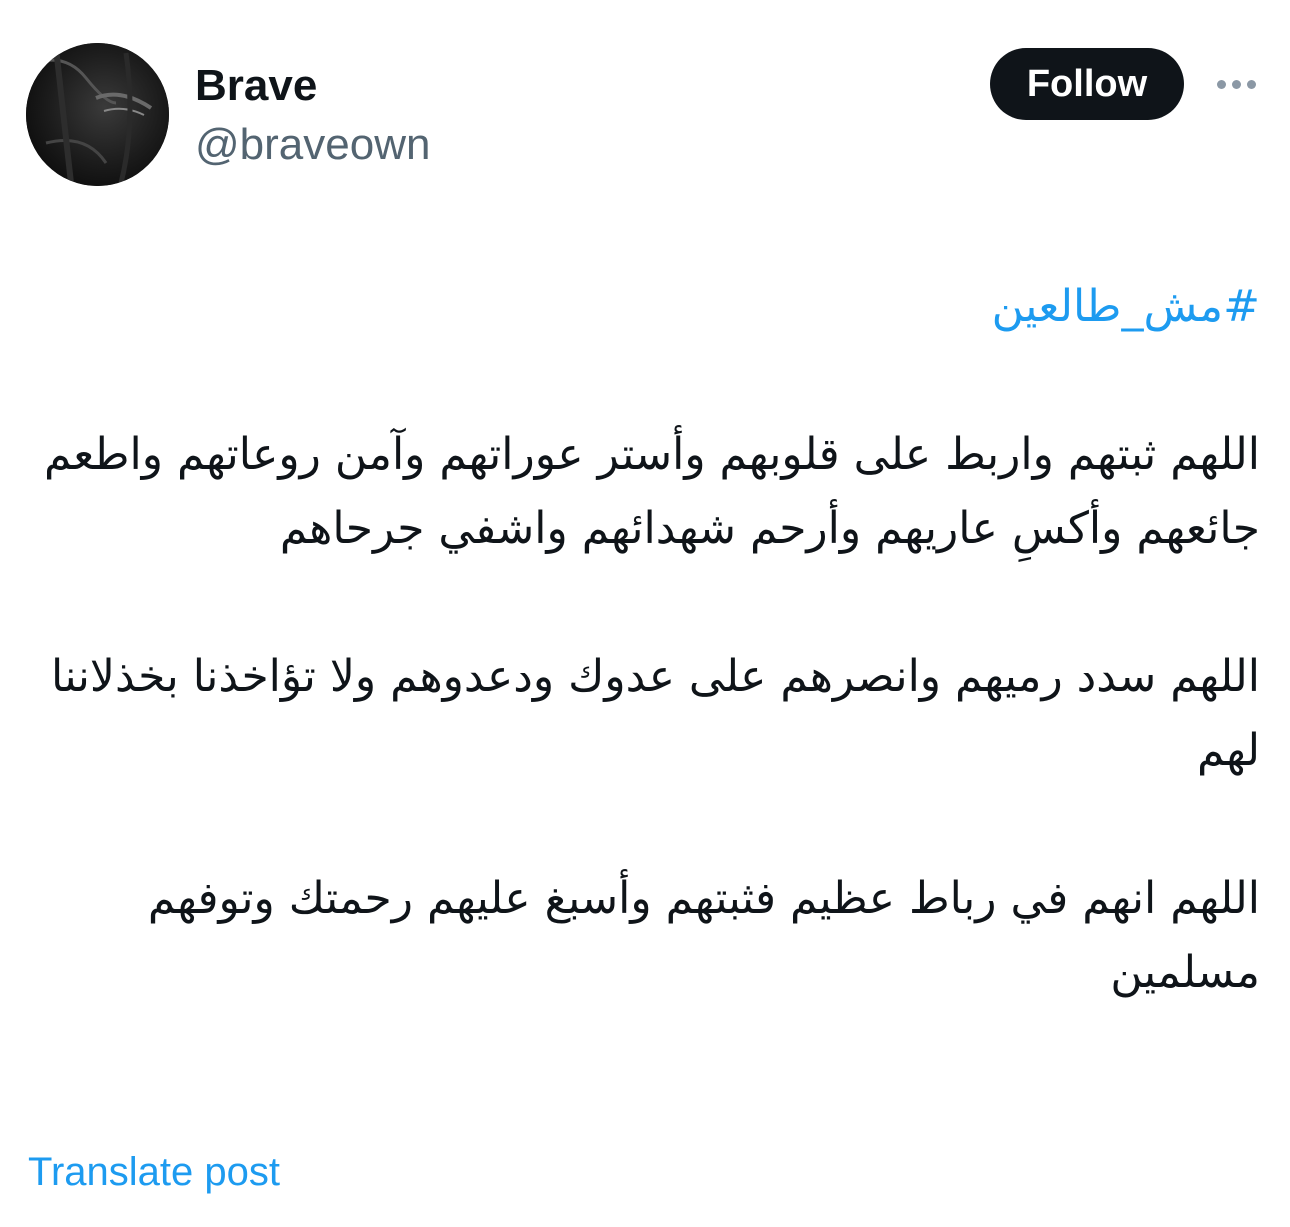  I want to click on author-avatar, so click(97, 114).